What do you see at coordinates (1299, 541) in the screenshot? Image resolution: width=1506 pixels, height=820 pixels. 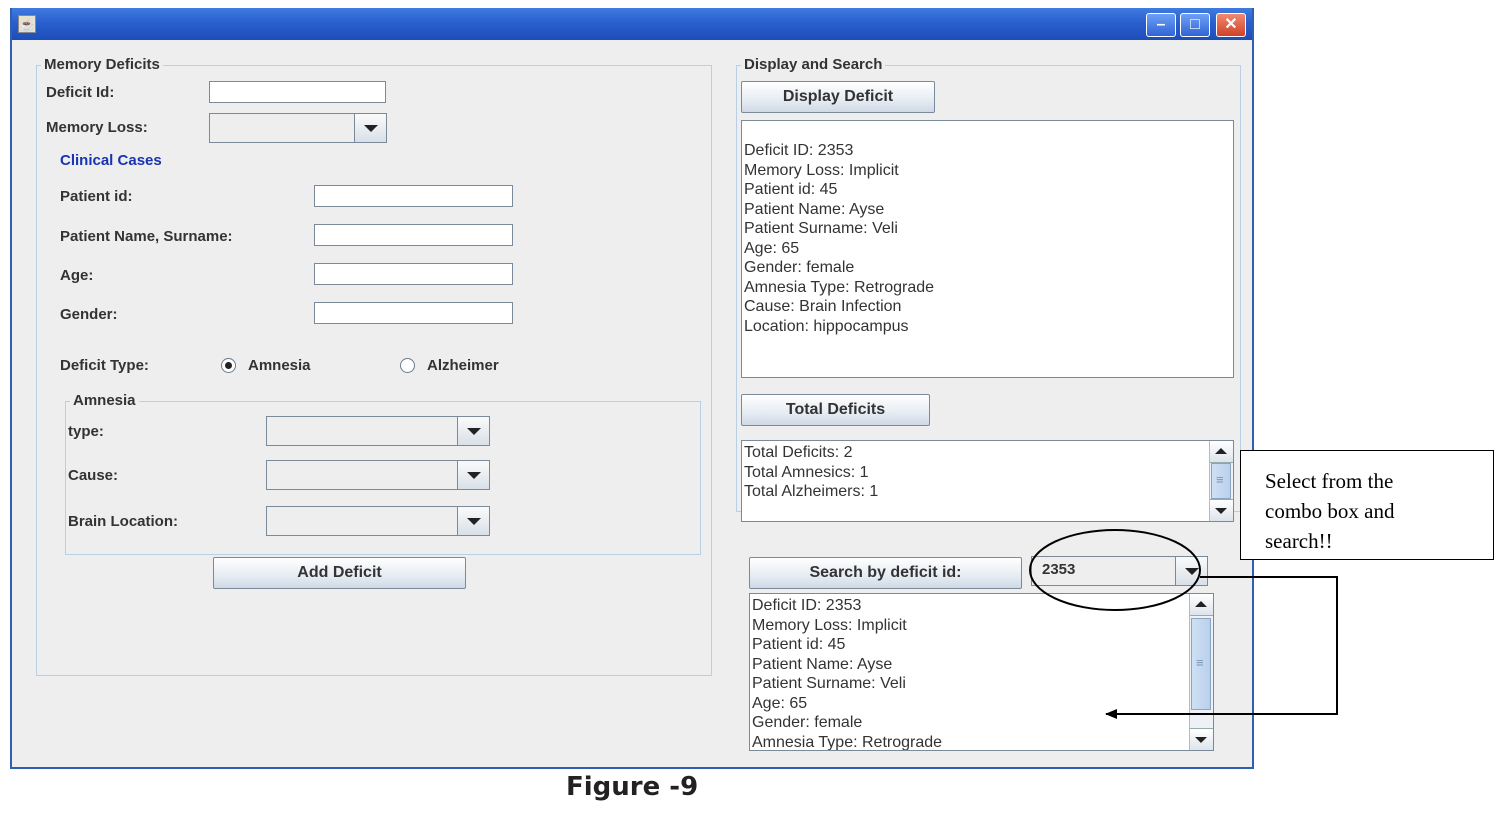 I see `callout-line: search!!` at bounding box center [1299, 541].